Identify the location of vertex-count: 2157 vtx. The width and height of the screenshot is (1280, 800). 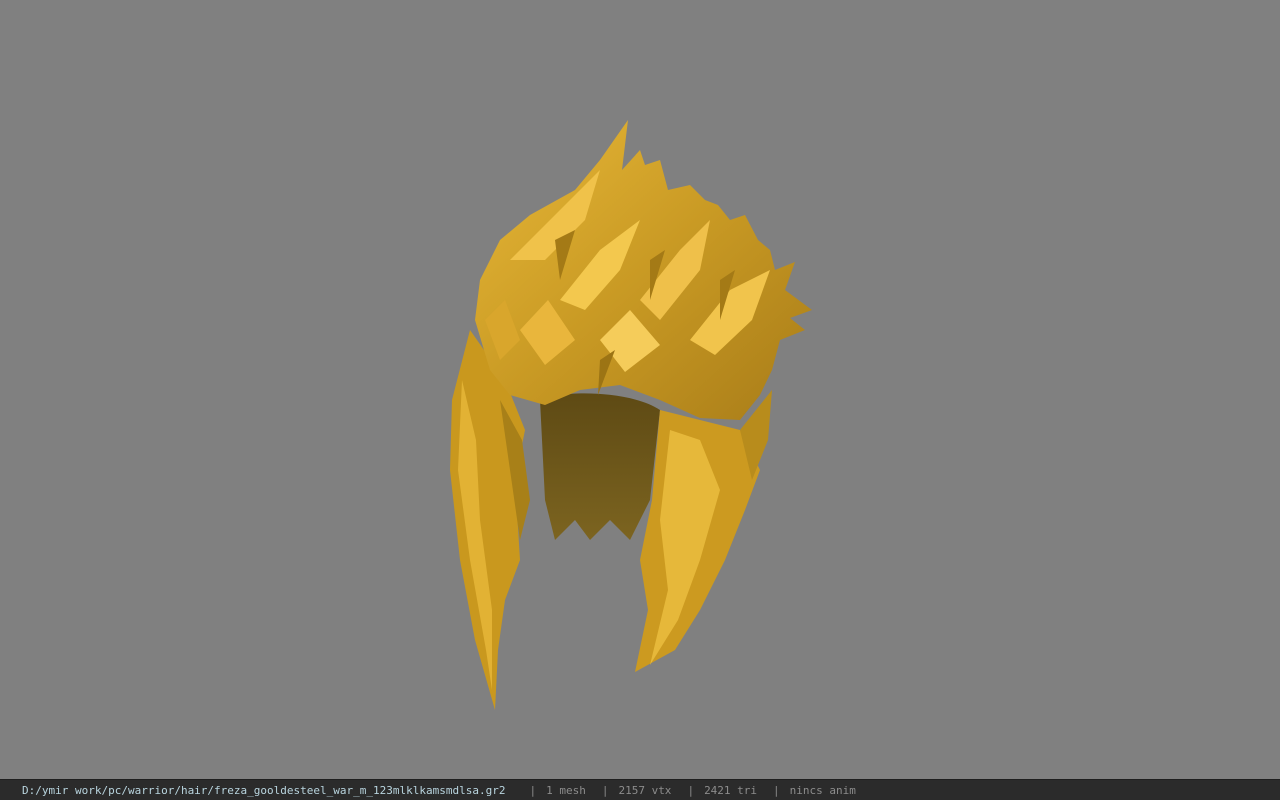
(645, 790).